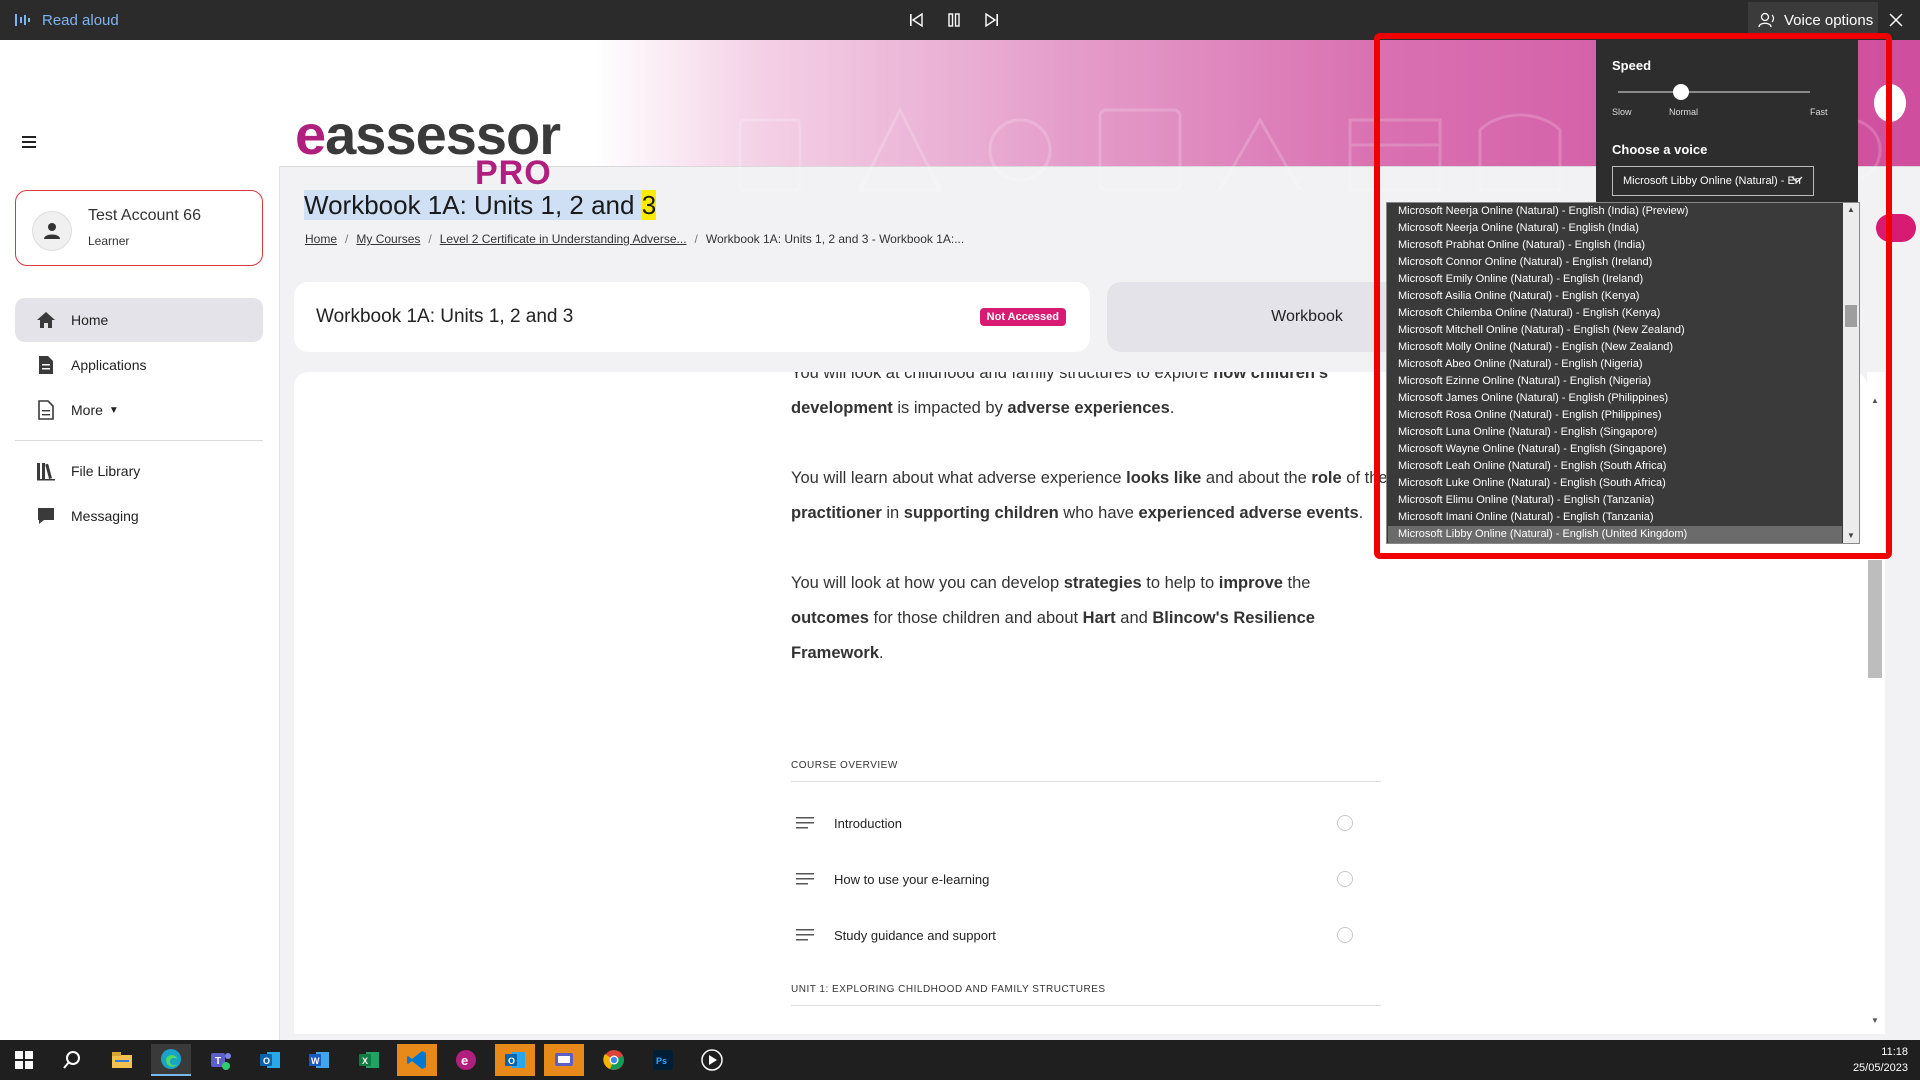  I want to click on speed-slider, so click(1714, 92).